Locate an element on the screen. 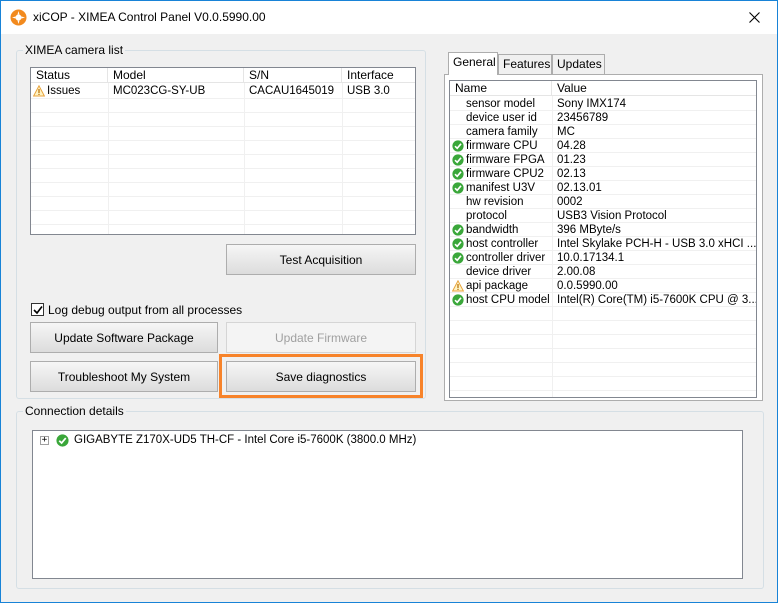  property-row: firmware CPU 04.28 is located at coordinates (603, 146).